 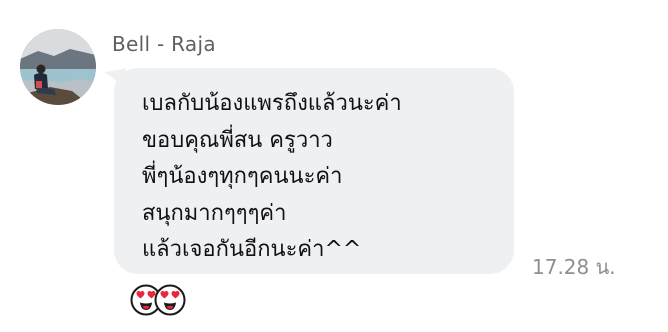 I want to click on sender-avatar, so click(x=58, y=67).